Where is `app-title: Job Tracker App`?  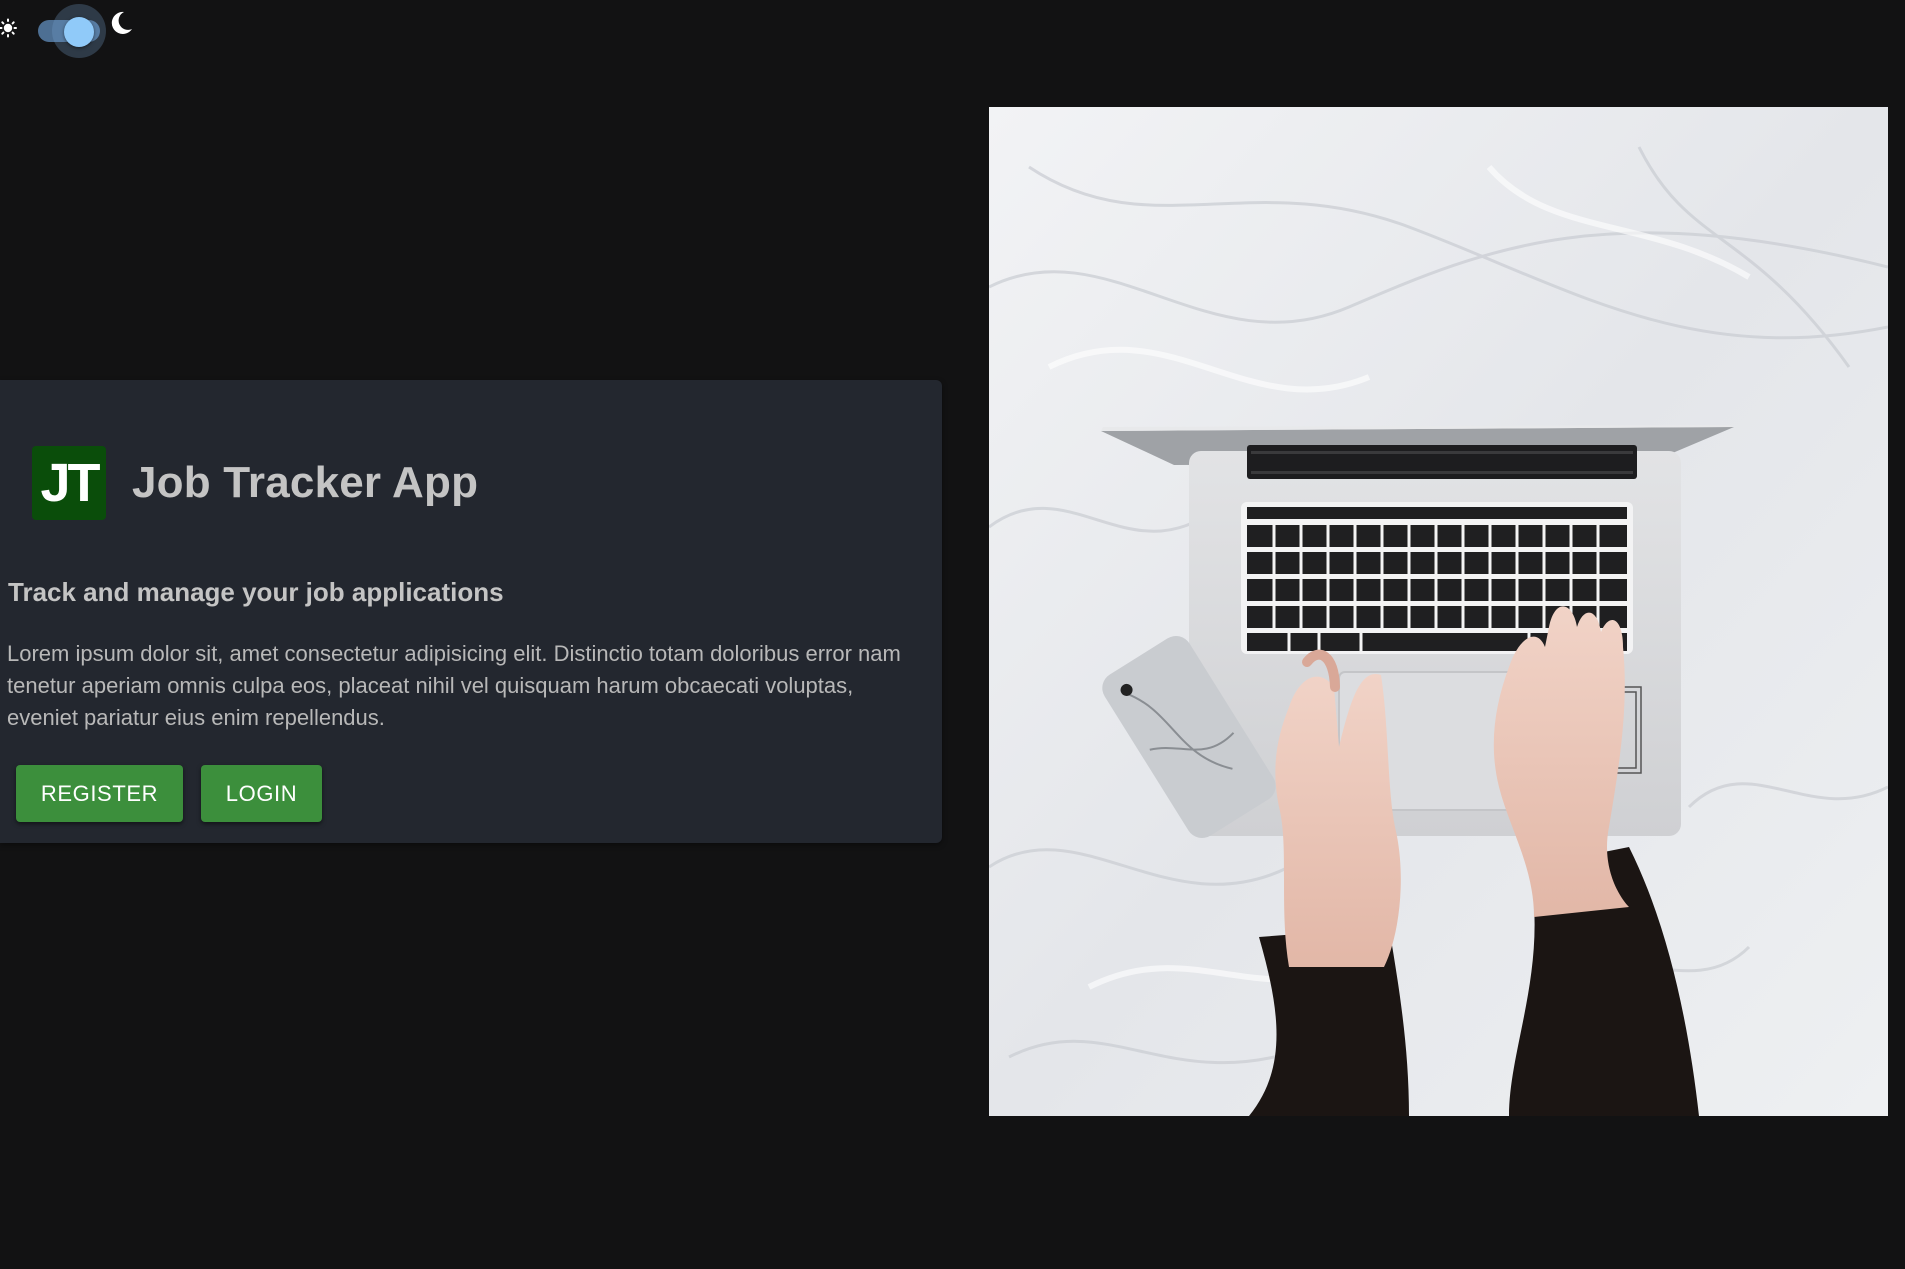 app-title: Job Tracker App is located at coordinates (305, 482).